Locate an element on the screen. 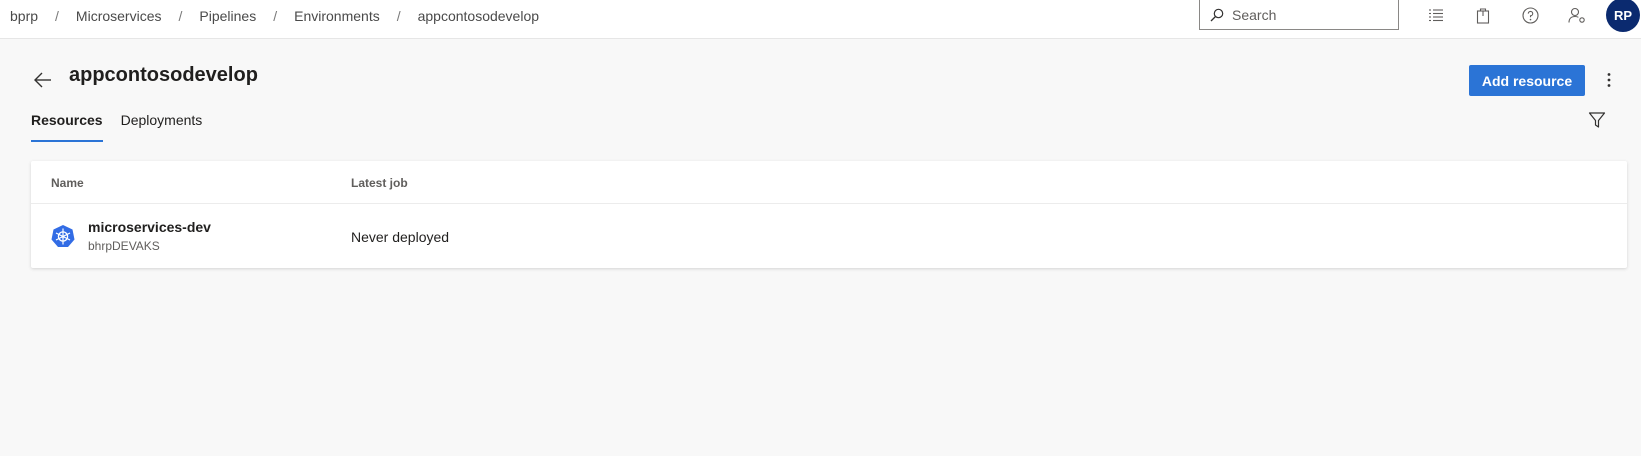  breadcrumb-pipelines: Pipelines is located at coordinates (227, 16).